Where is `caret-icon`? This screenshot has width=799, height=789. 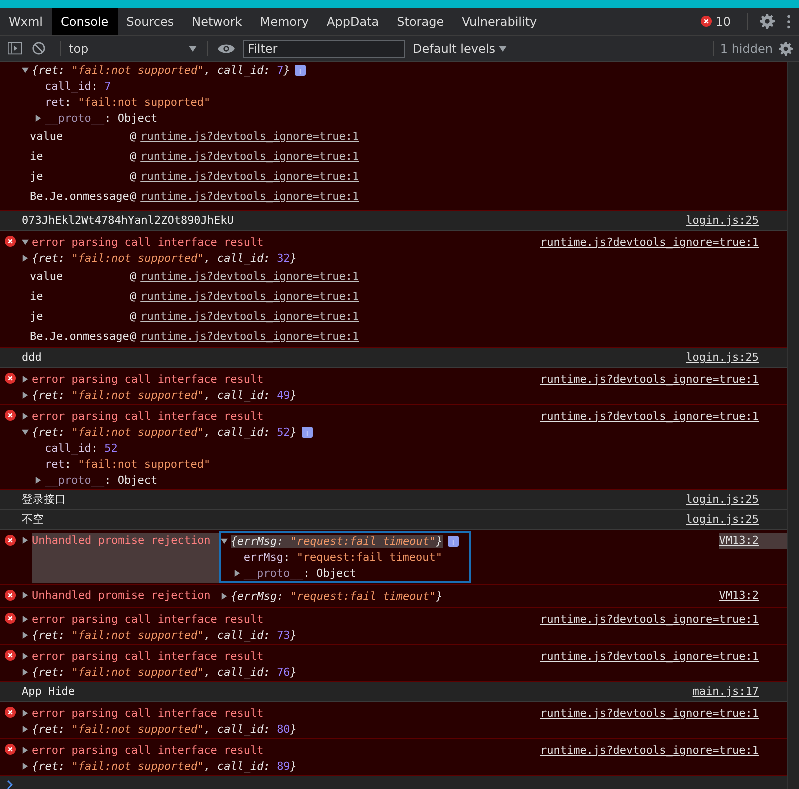
caret-icon is located at coordinates (193, 49).